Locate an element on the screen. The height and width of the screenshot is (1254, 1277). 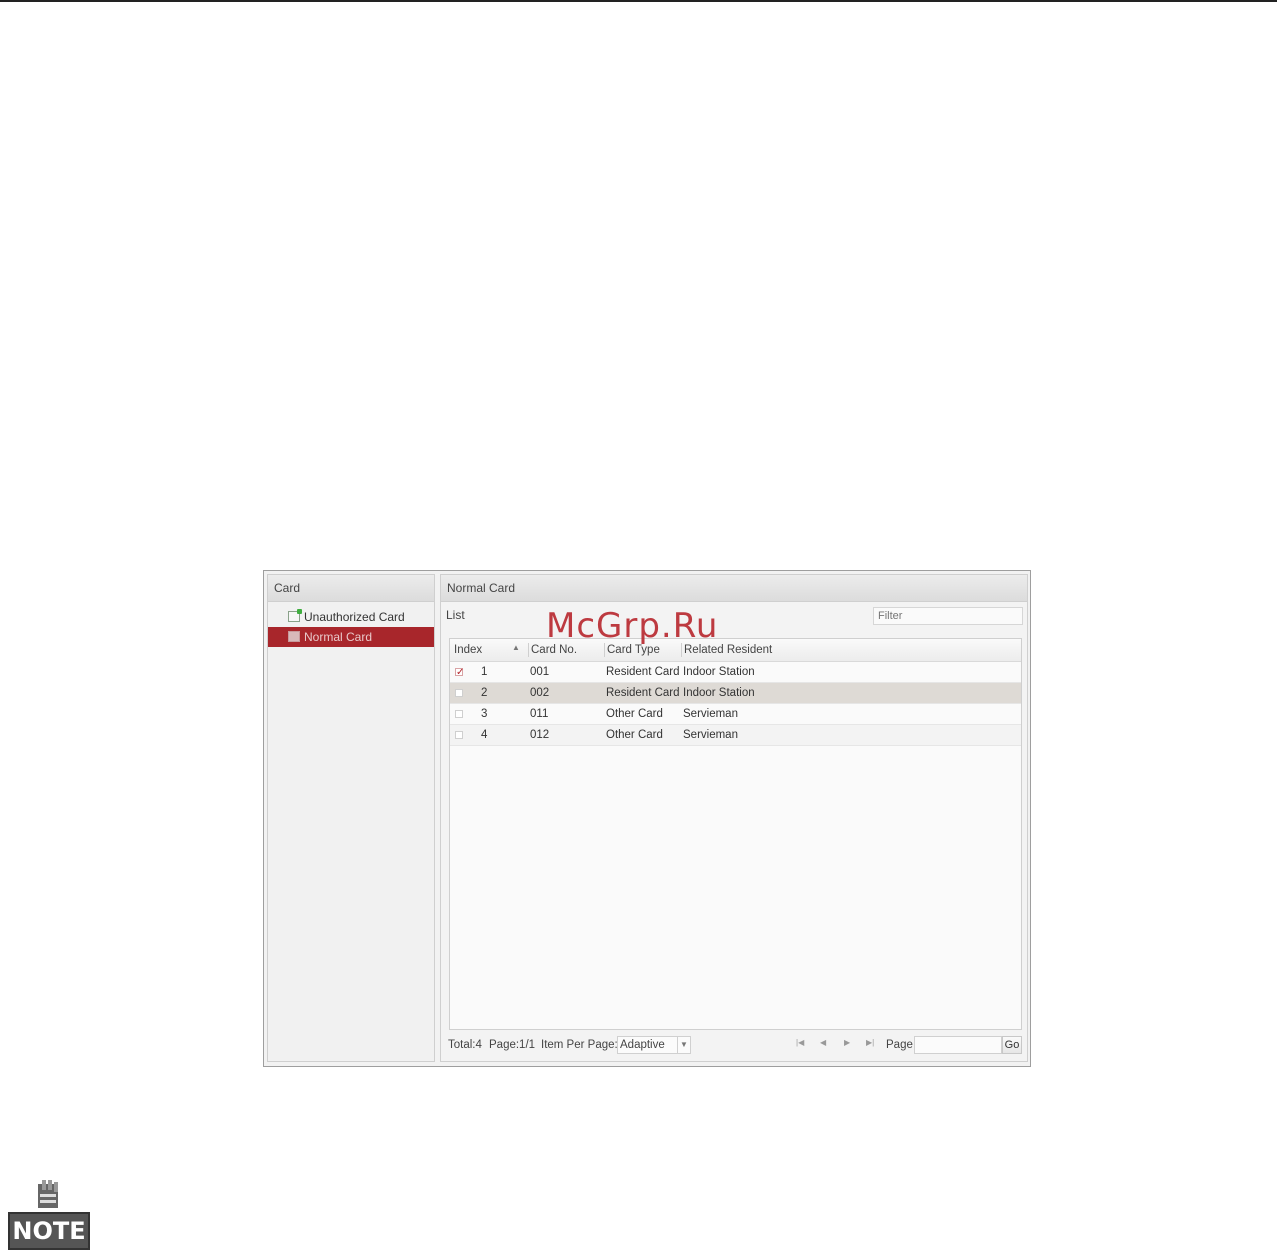
table-row: 2 002 Resident Card Indoor Station is located at coordinates (735, 693).